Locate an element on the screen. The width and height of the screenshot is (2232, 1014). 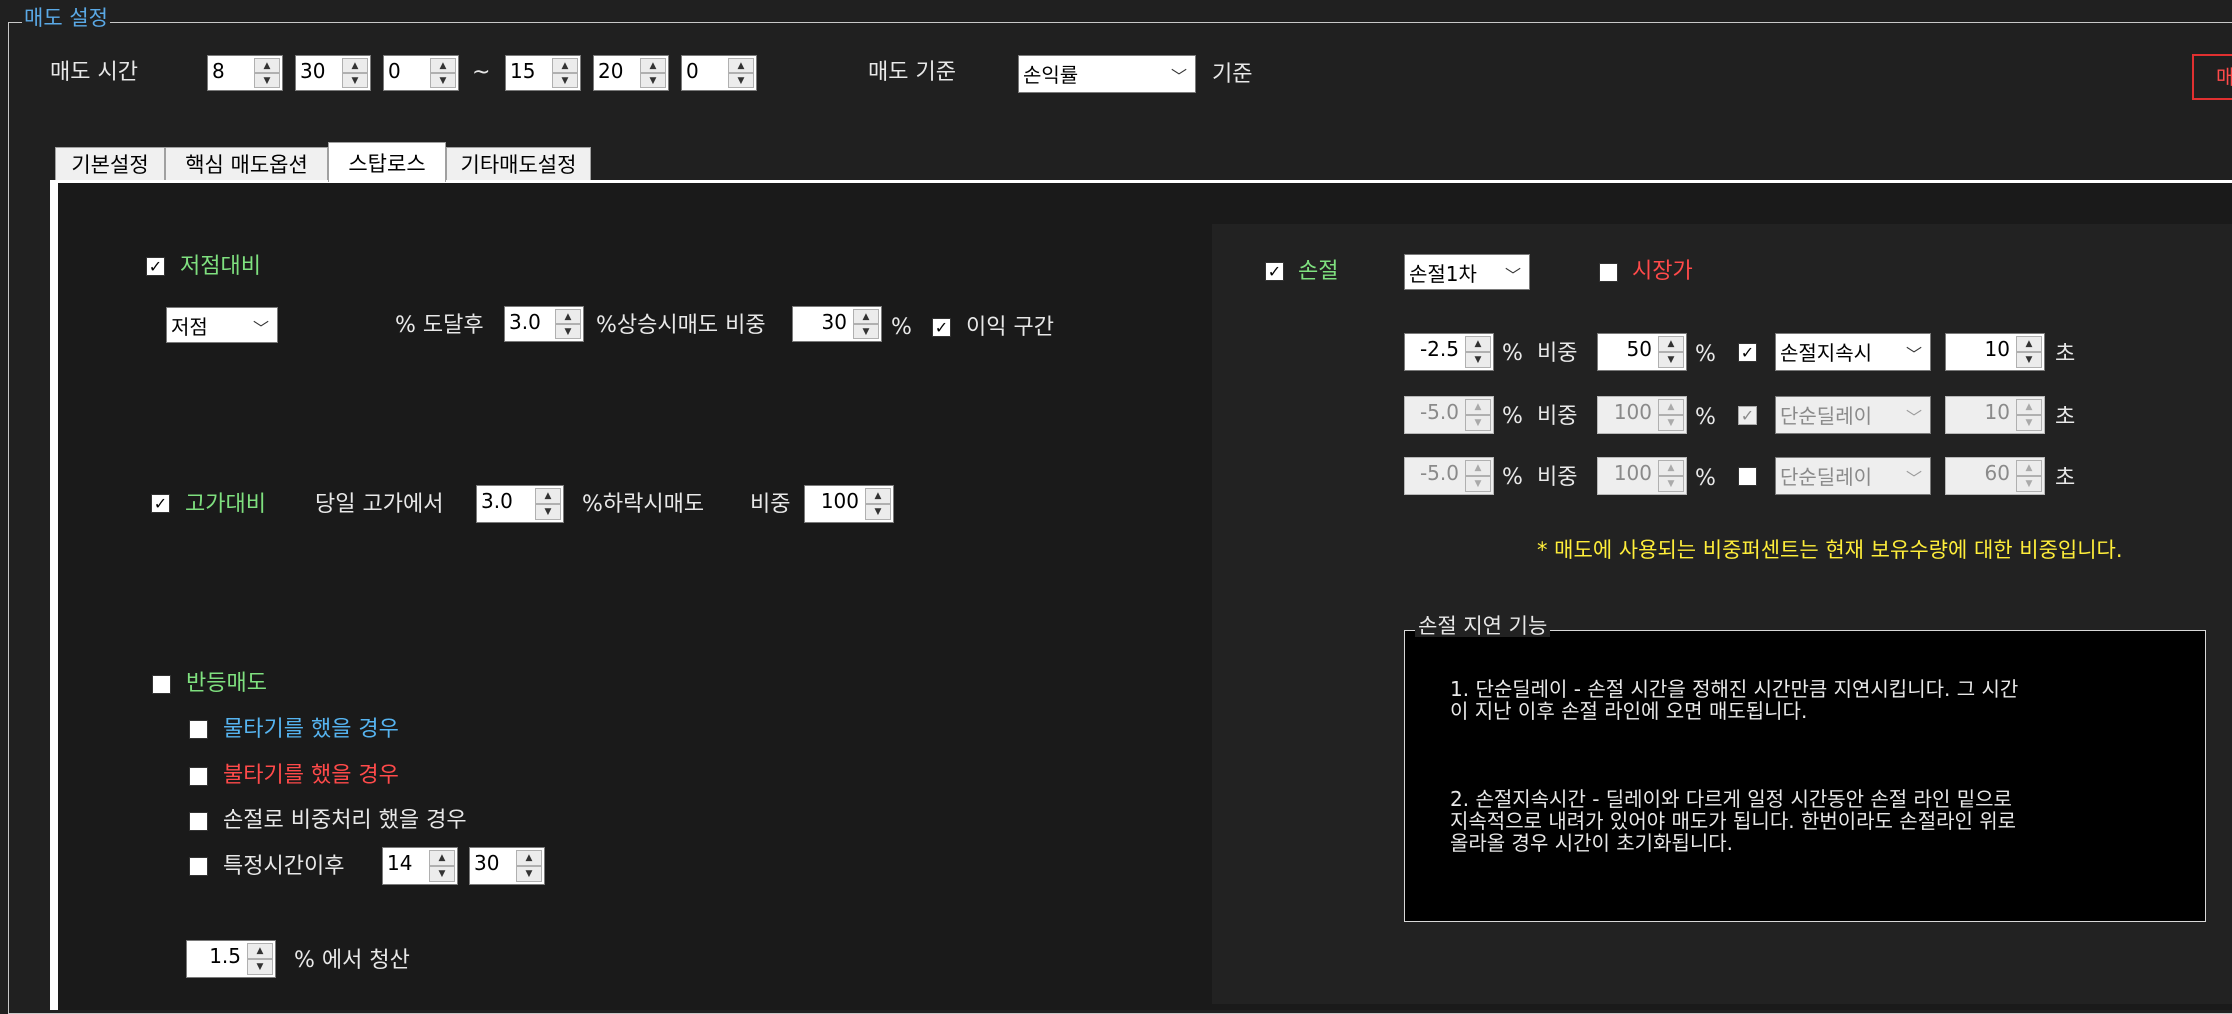
tab-other-sell-settings: 기타매도설정 is located at coordinates (518, 164).